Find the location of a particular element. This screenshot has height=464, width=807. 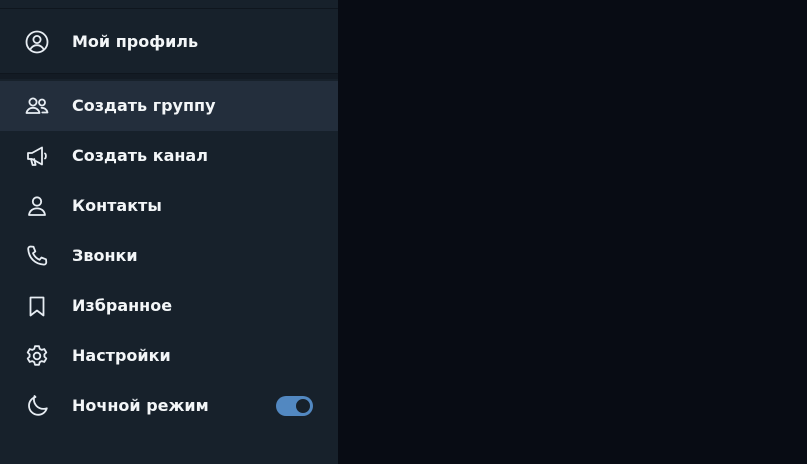

menu-item-label: Настройки is located at coordinates (121, 355).